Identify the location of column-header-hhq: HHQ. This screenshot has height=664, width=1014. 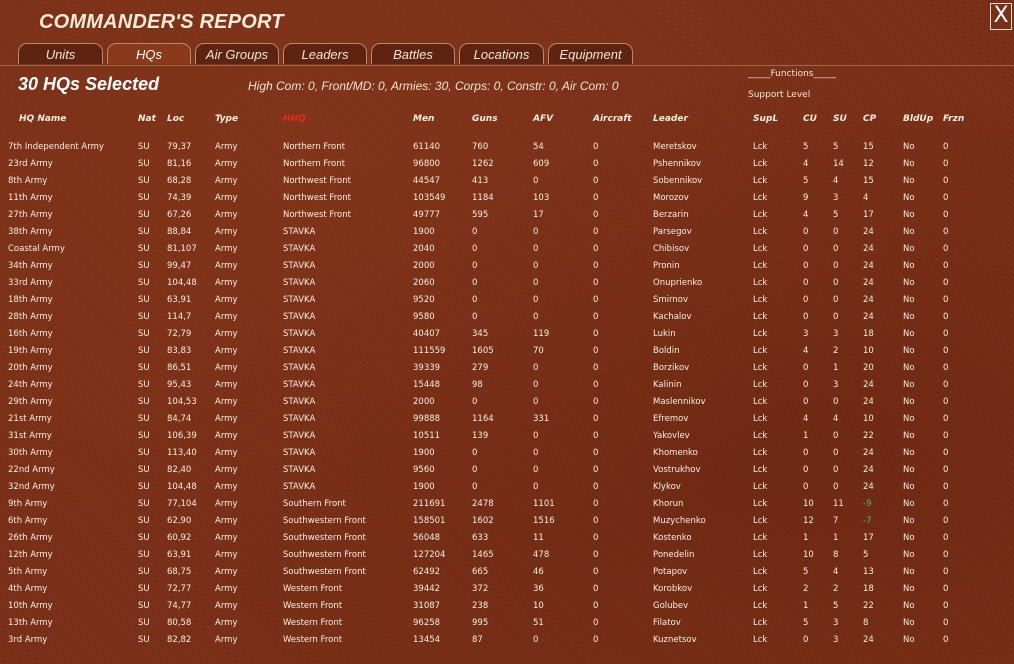
(294, 119).